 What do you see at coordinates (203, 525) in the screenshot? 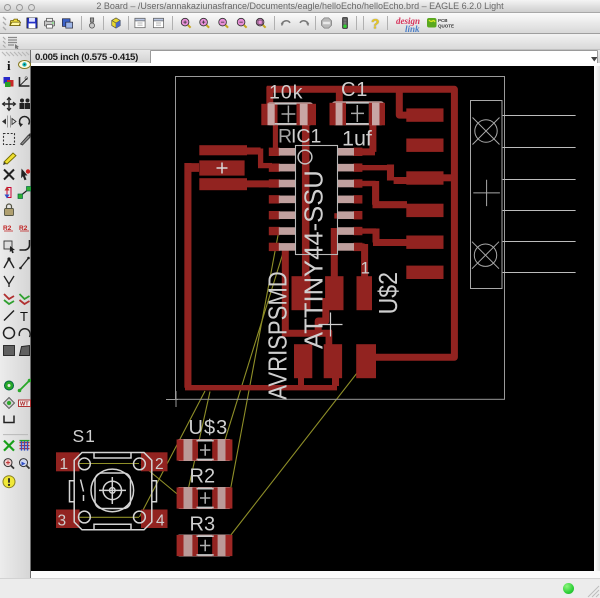
I see `svg-text: R3` at bounding box center [203, 525].